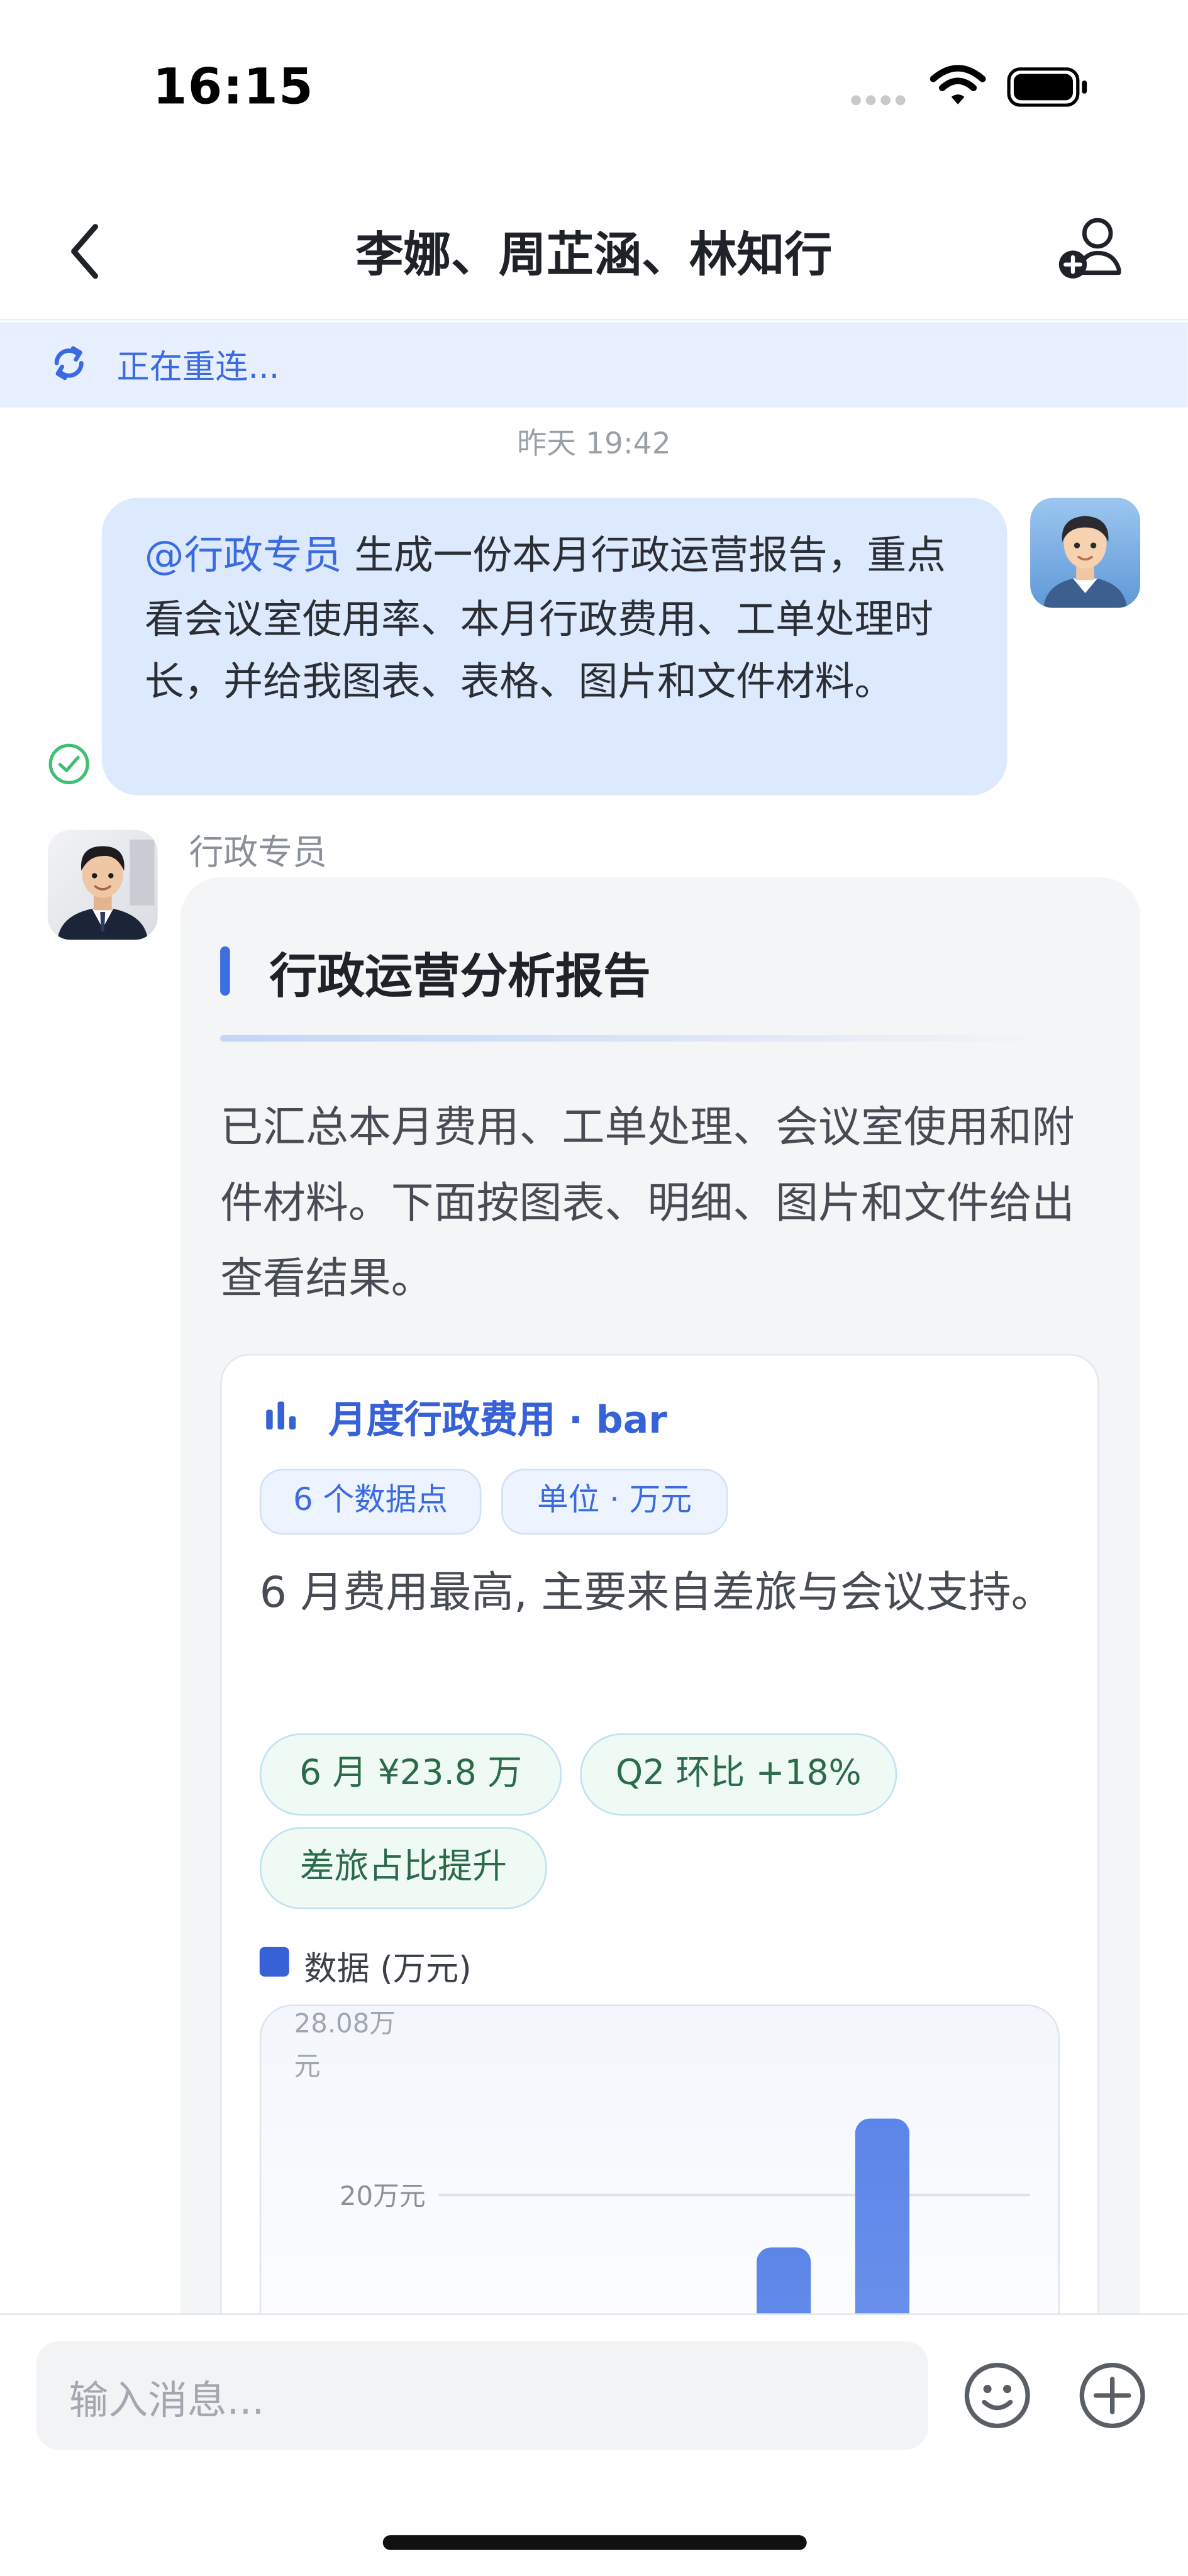 This screenshot has width=1188, height=2576. I want to click on y-tick-label: 元, so click(307, 2066).